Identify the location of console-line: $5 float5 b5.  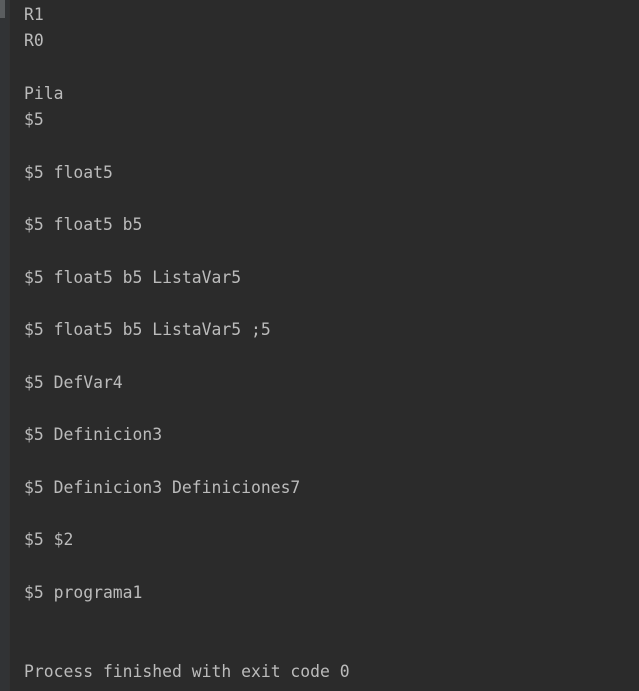
(83, 225).